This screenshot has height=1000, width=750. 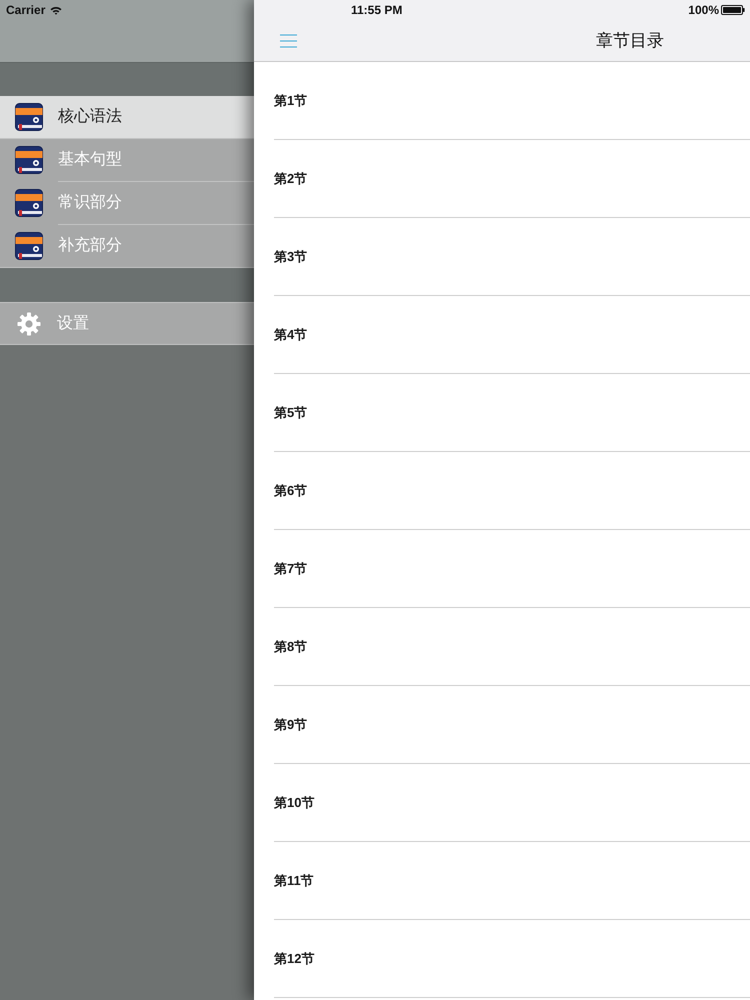 I want to click on chapter-list-item: 第2节, so click(x=502, y=179).